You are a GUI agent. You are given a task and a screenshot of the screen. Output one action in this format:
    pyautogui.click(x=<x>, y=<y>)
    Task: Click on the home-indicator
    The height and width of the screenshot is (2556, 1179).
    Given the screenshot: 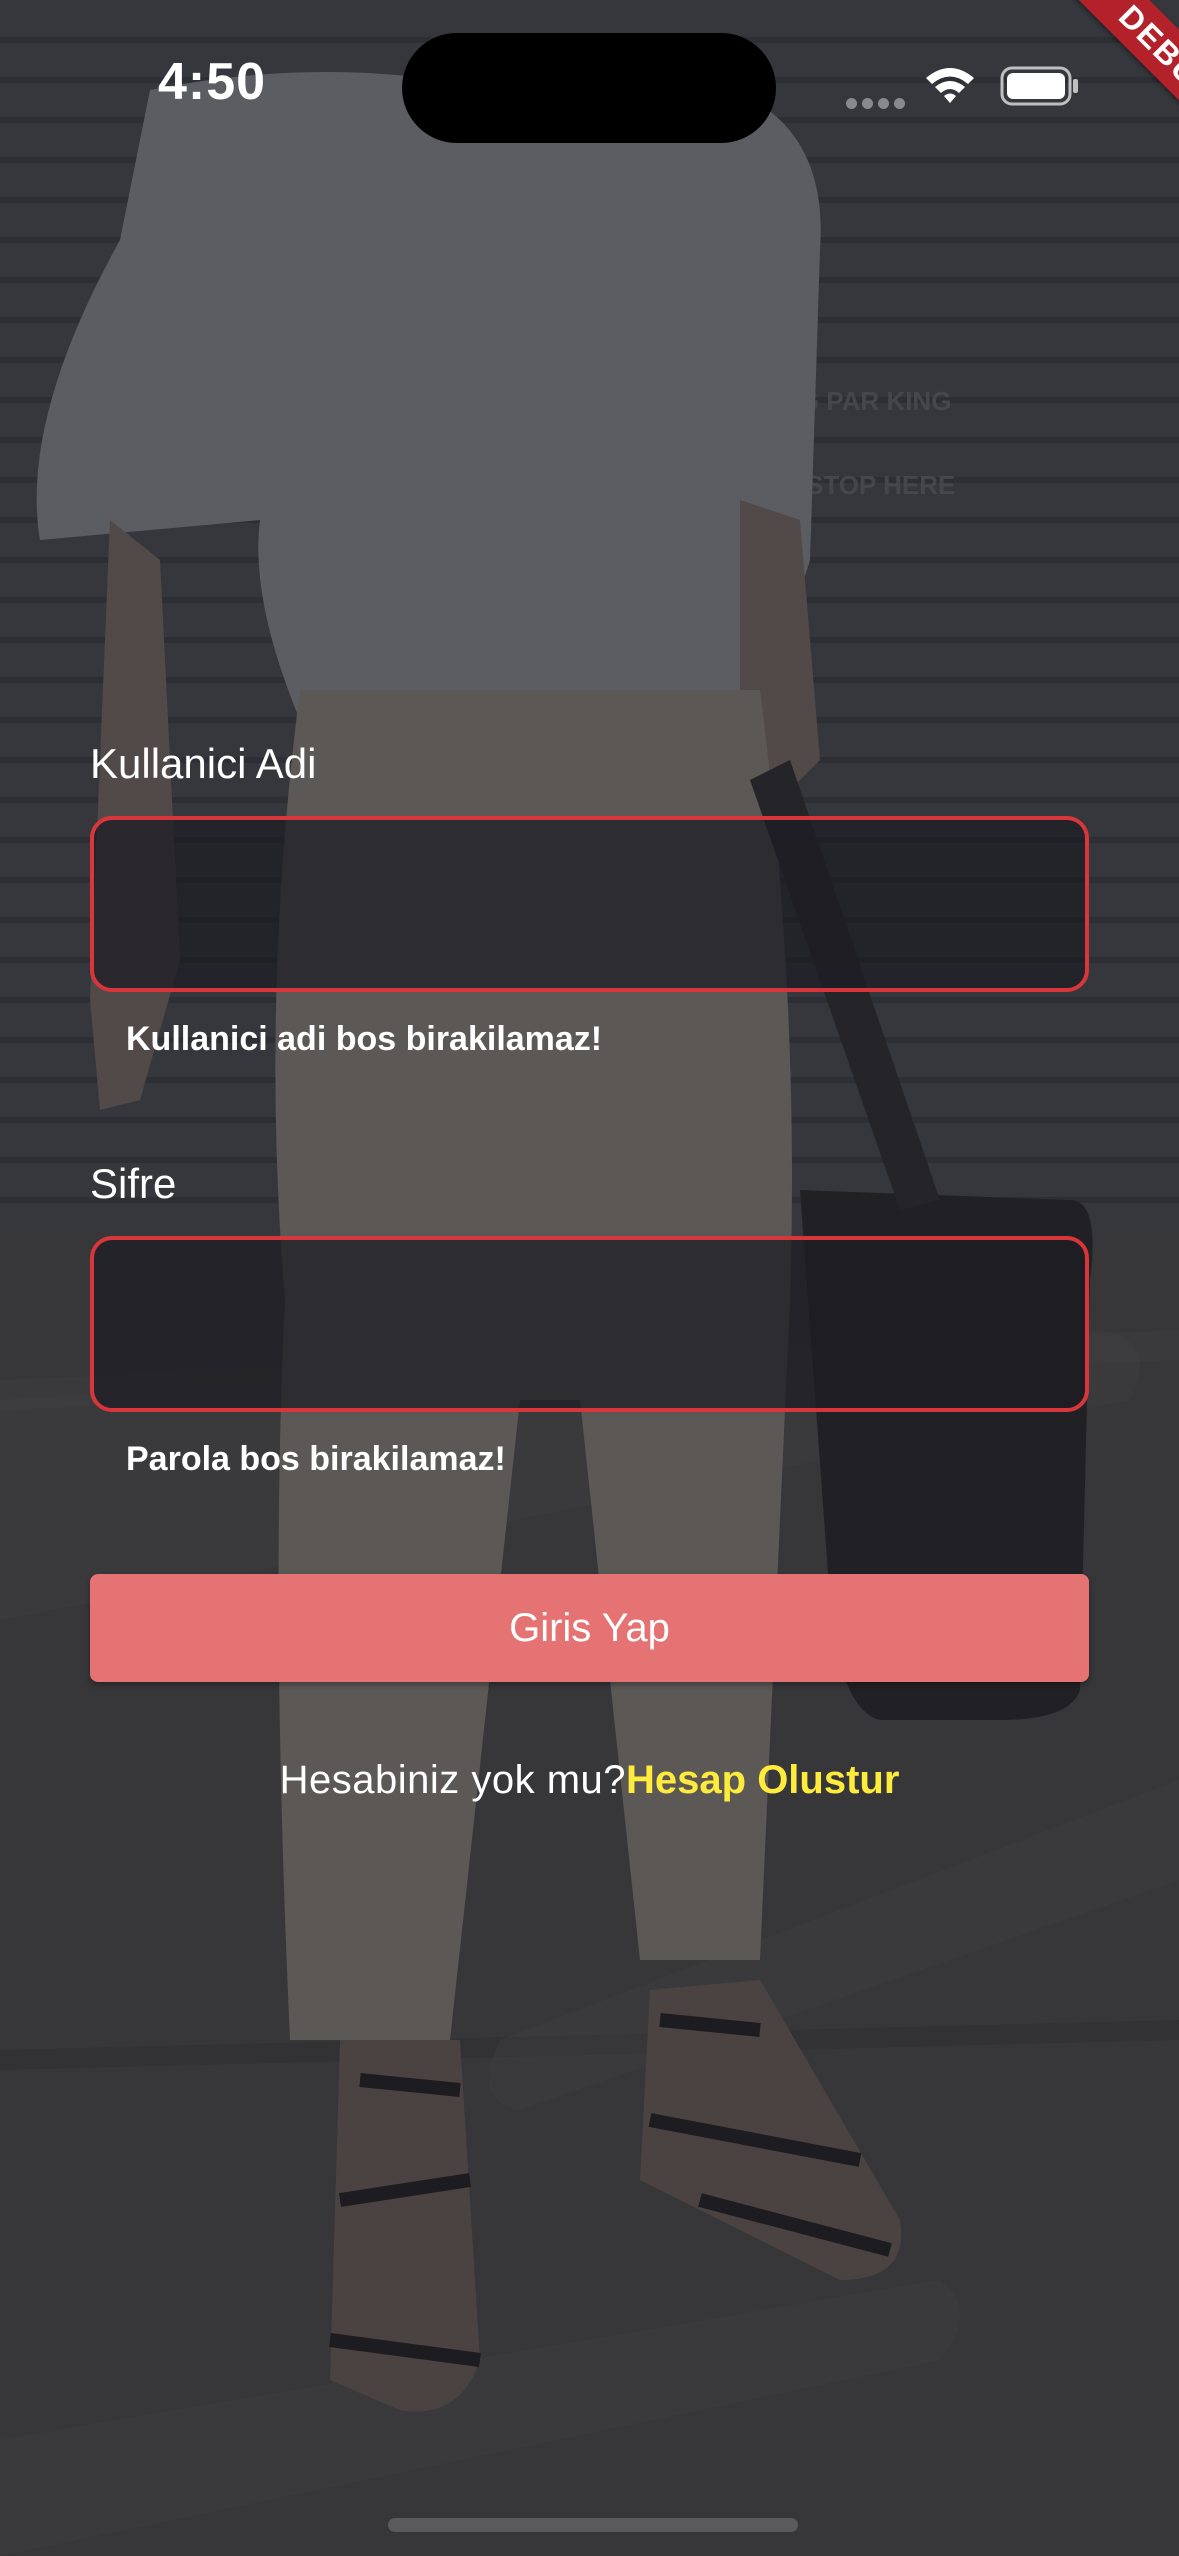 What is the action you would take?
    pyautogui.click(x=593, y=2525)
    